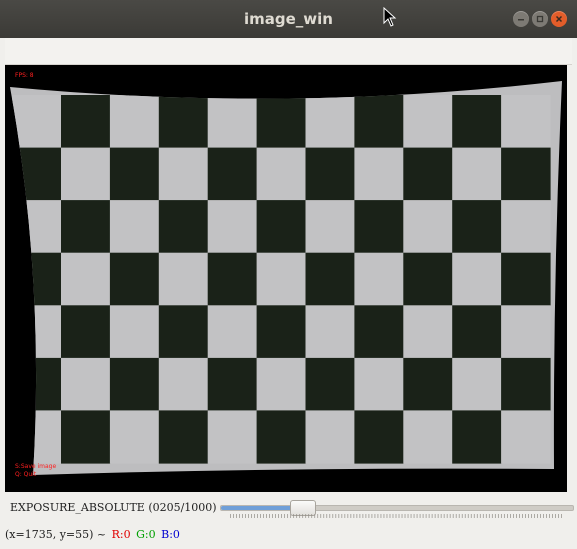 The height and width of the screenshot is (549, 577). What do you see at coordinates (56, 534) in the screenshot?
I see `cursor-coords: (x=1735, y=55) ~` at bounding box center [56, 534].